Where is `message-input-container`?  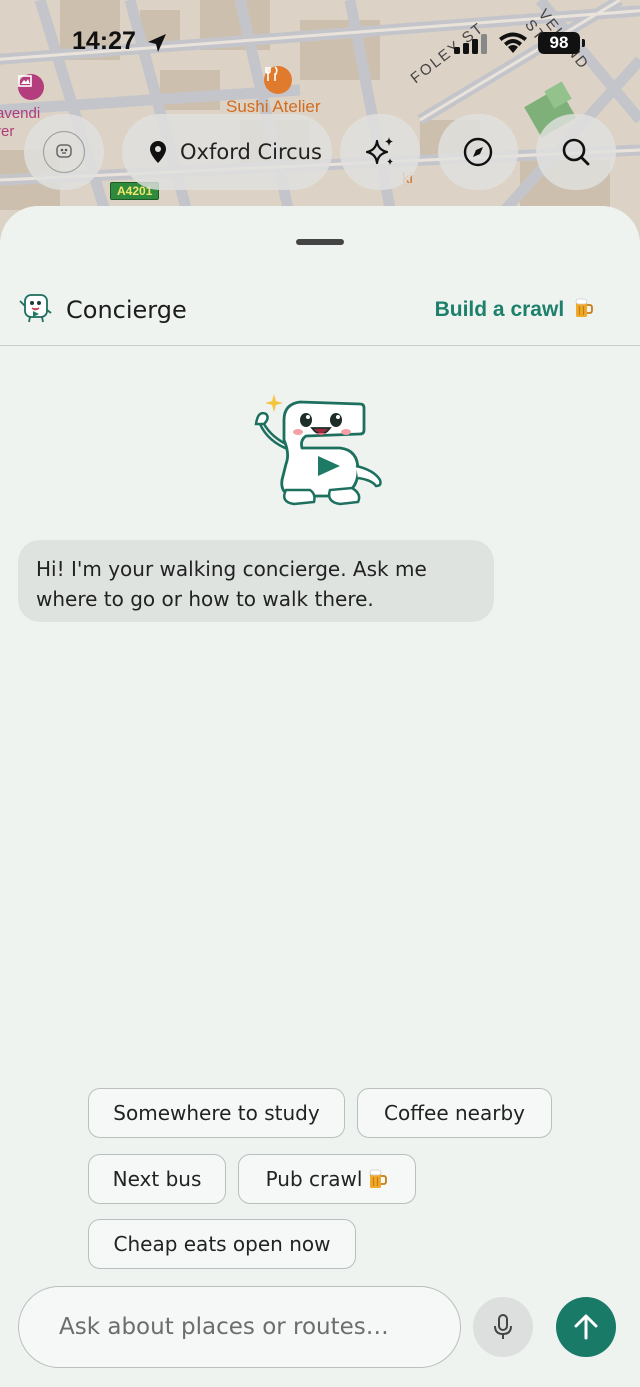
message-input-container is located at coordinates (239, 1327).